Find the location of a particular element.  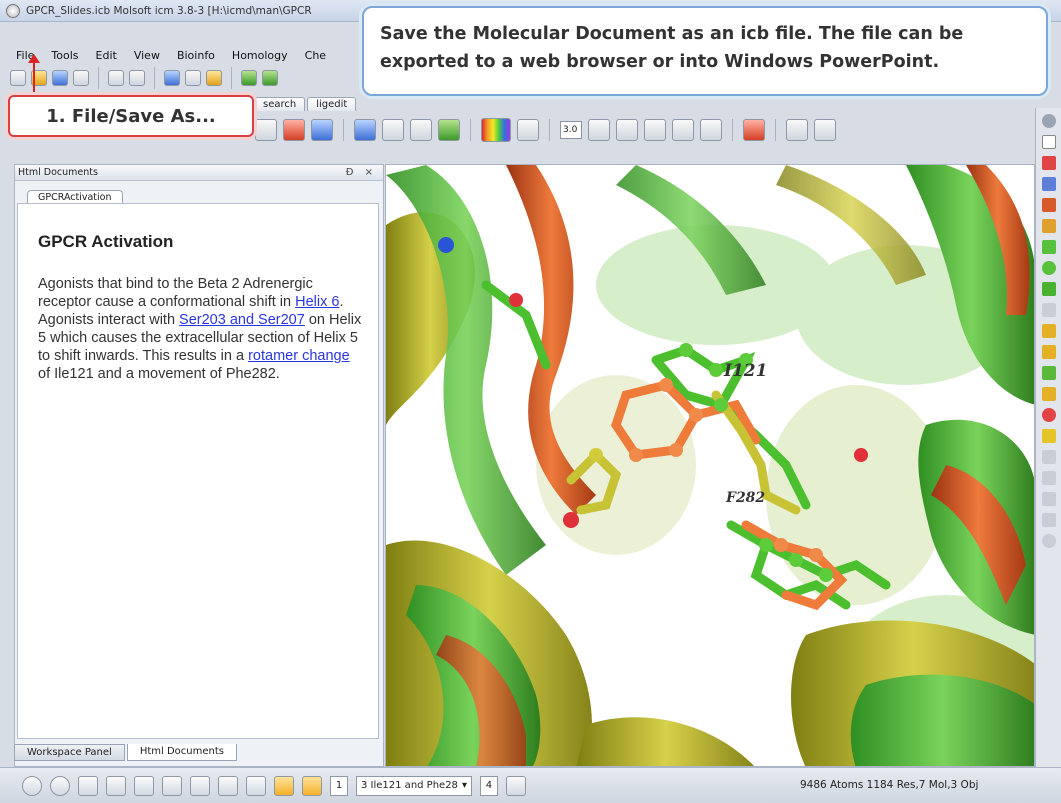

display-toolbar: 3.0 is located at coordinates (658, 130).